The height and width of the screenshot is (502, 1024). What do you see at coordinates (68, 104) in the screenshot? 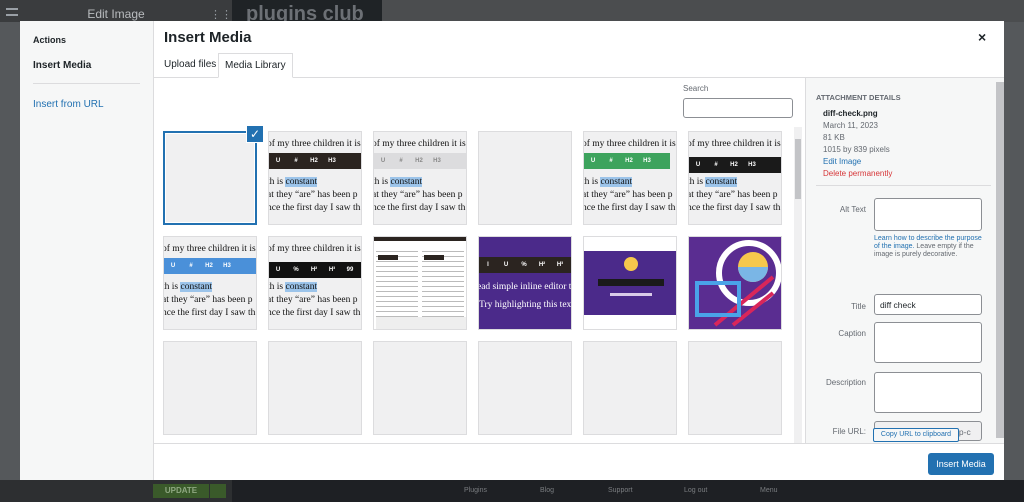
I see `menu-insert-from-url: Insert from URL` at bounding box center [68, 104].